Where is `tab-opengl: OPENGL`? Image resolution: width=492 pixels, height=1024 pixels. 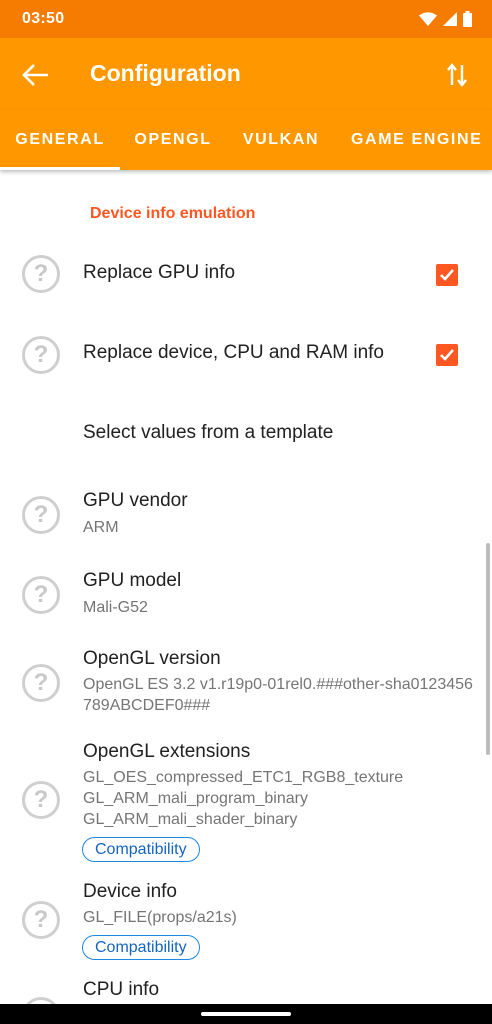
tab-opengl: OPENGL is located at coordinates (173, 140).